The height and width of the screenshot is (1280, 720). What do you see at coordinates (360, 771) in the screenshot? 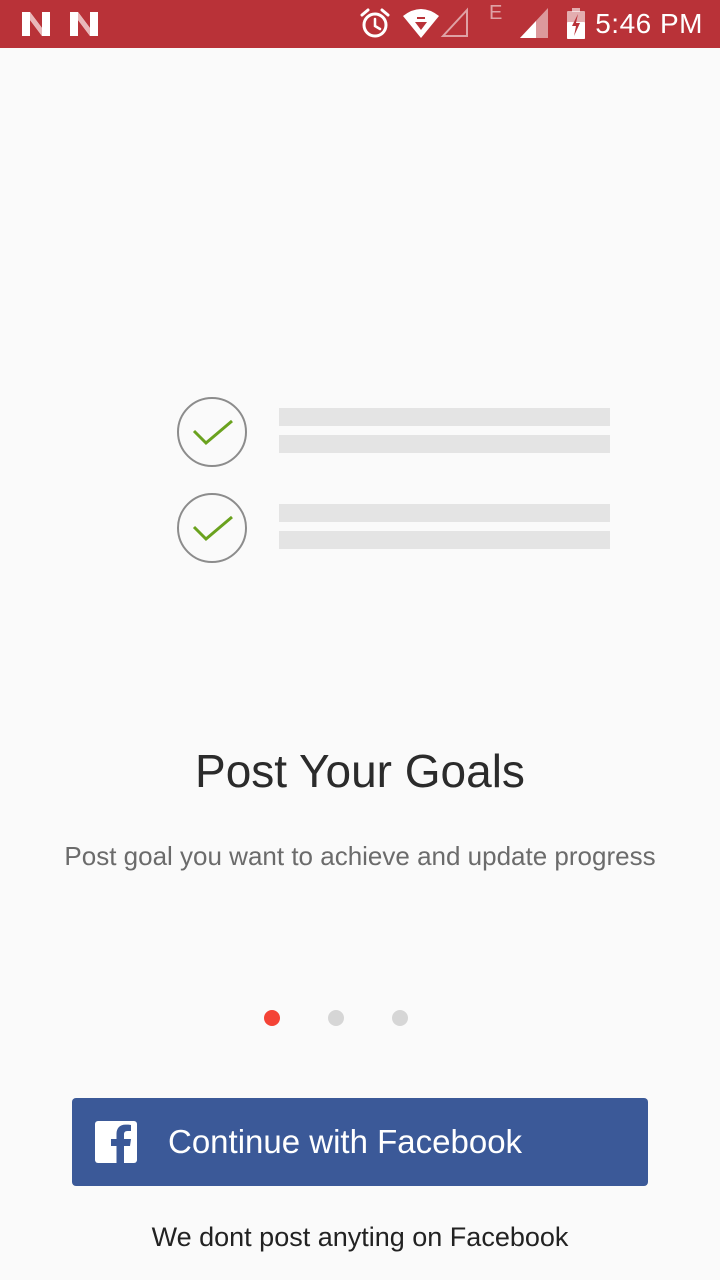
I see `page-title: Post Your Goals` at bounding box center [360, 771].